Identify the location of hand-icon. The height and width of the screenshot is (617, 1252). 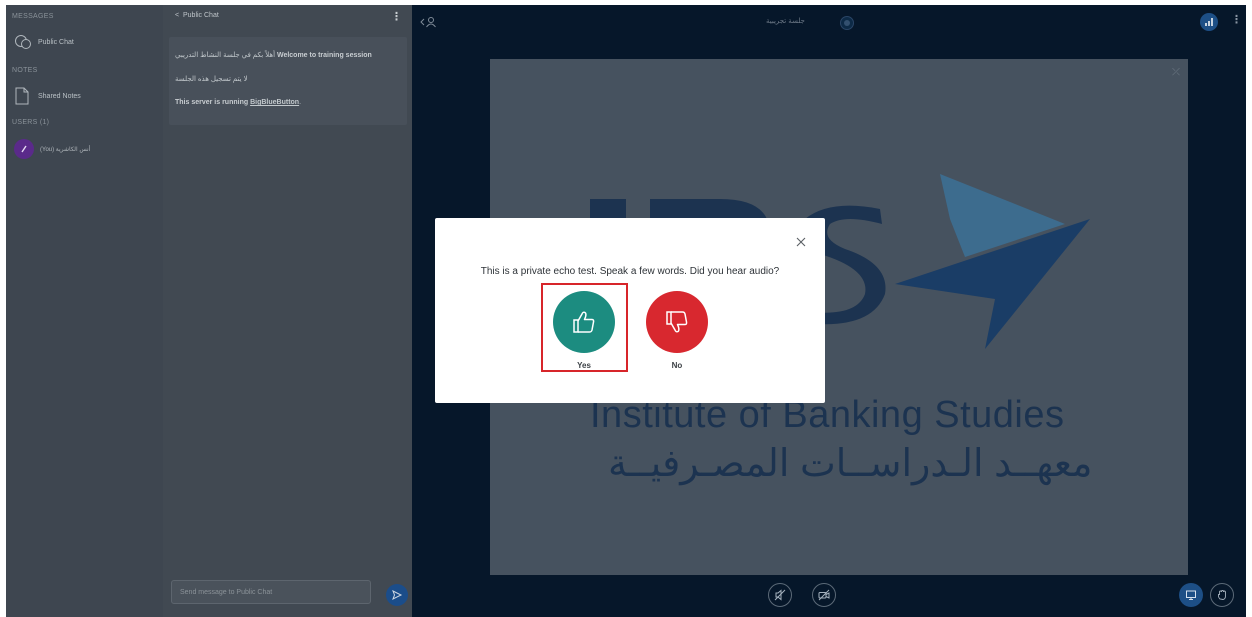
(1221, 595).